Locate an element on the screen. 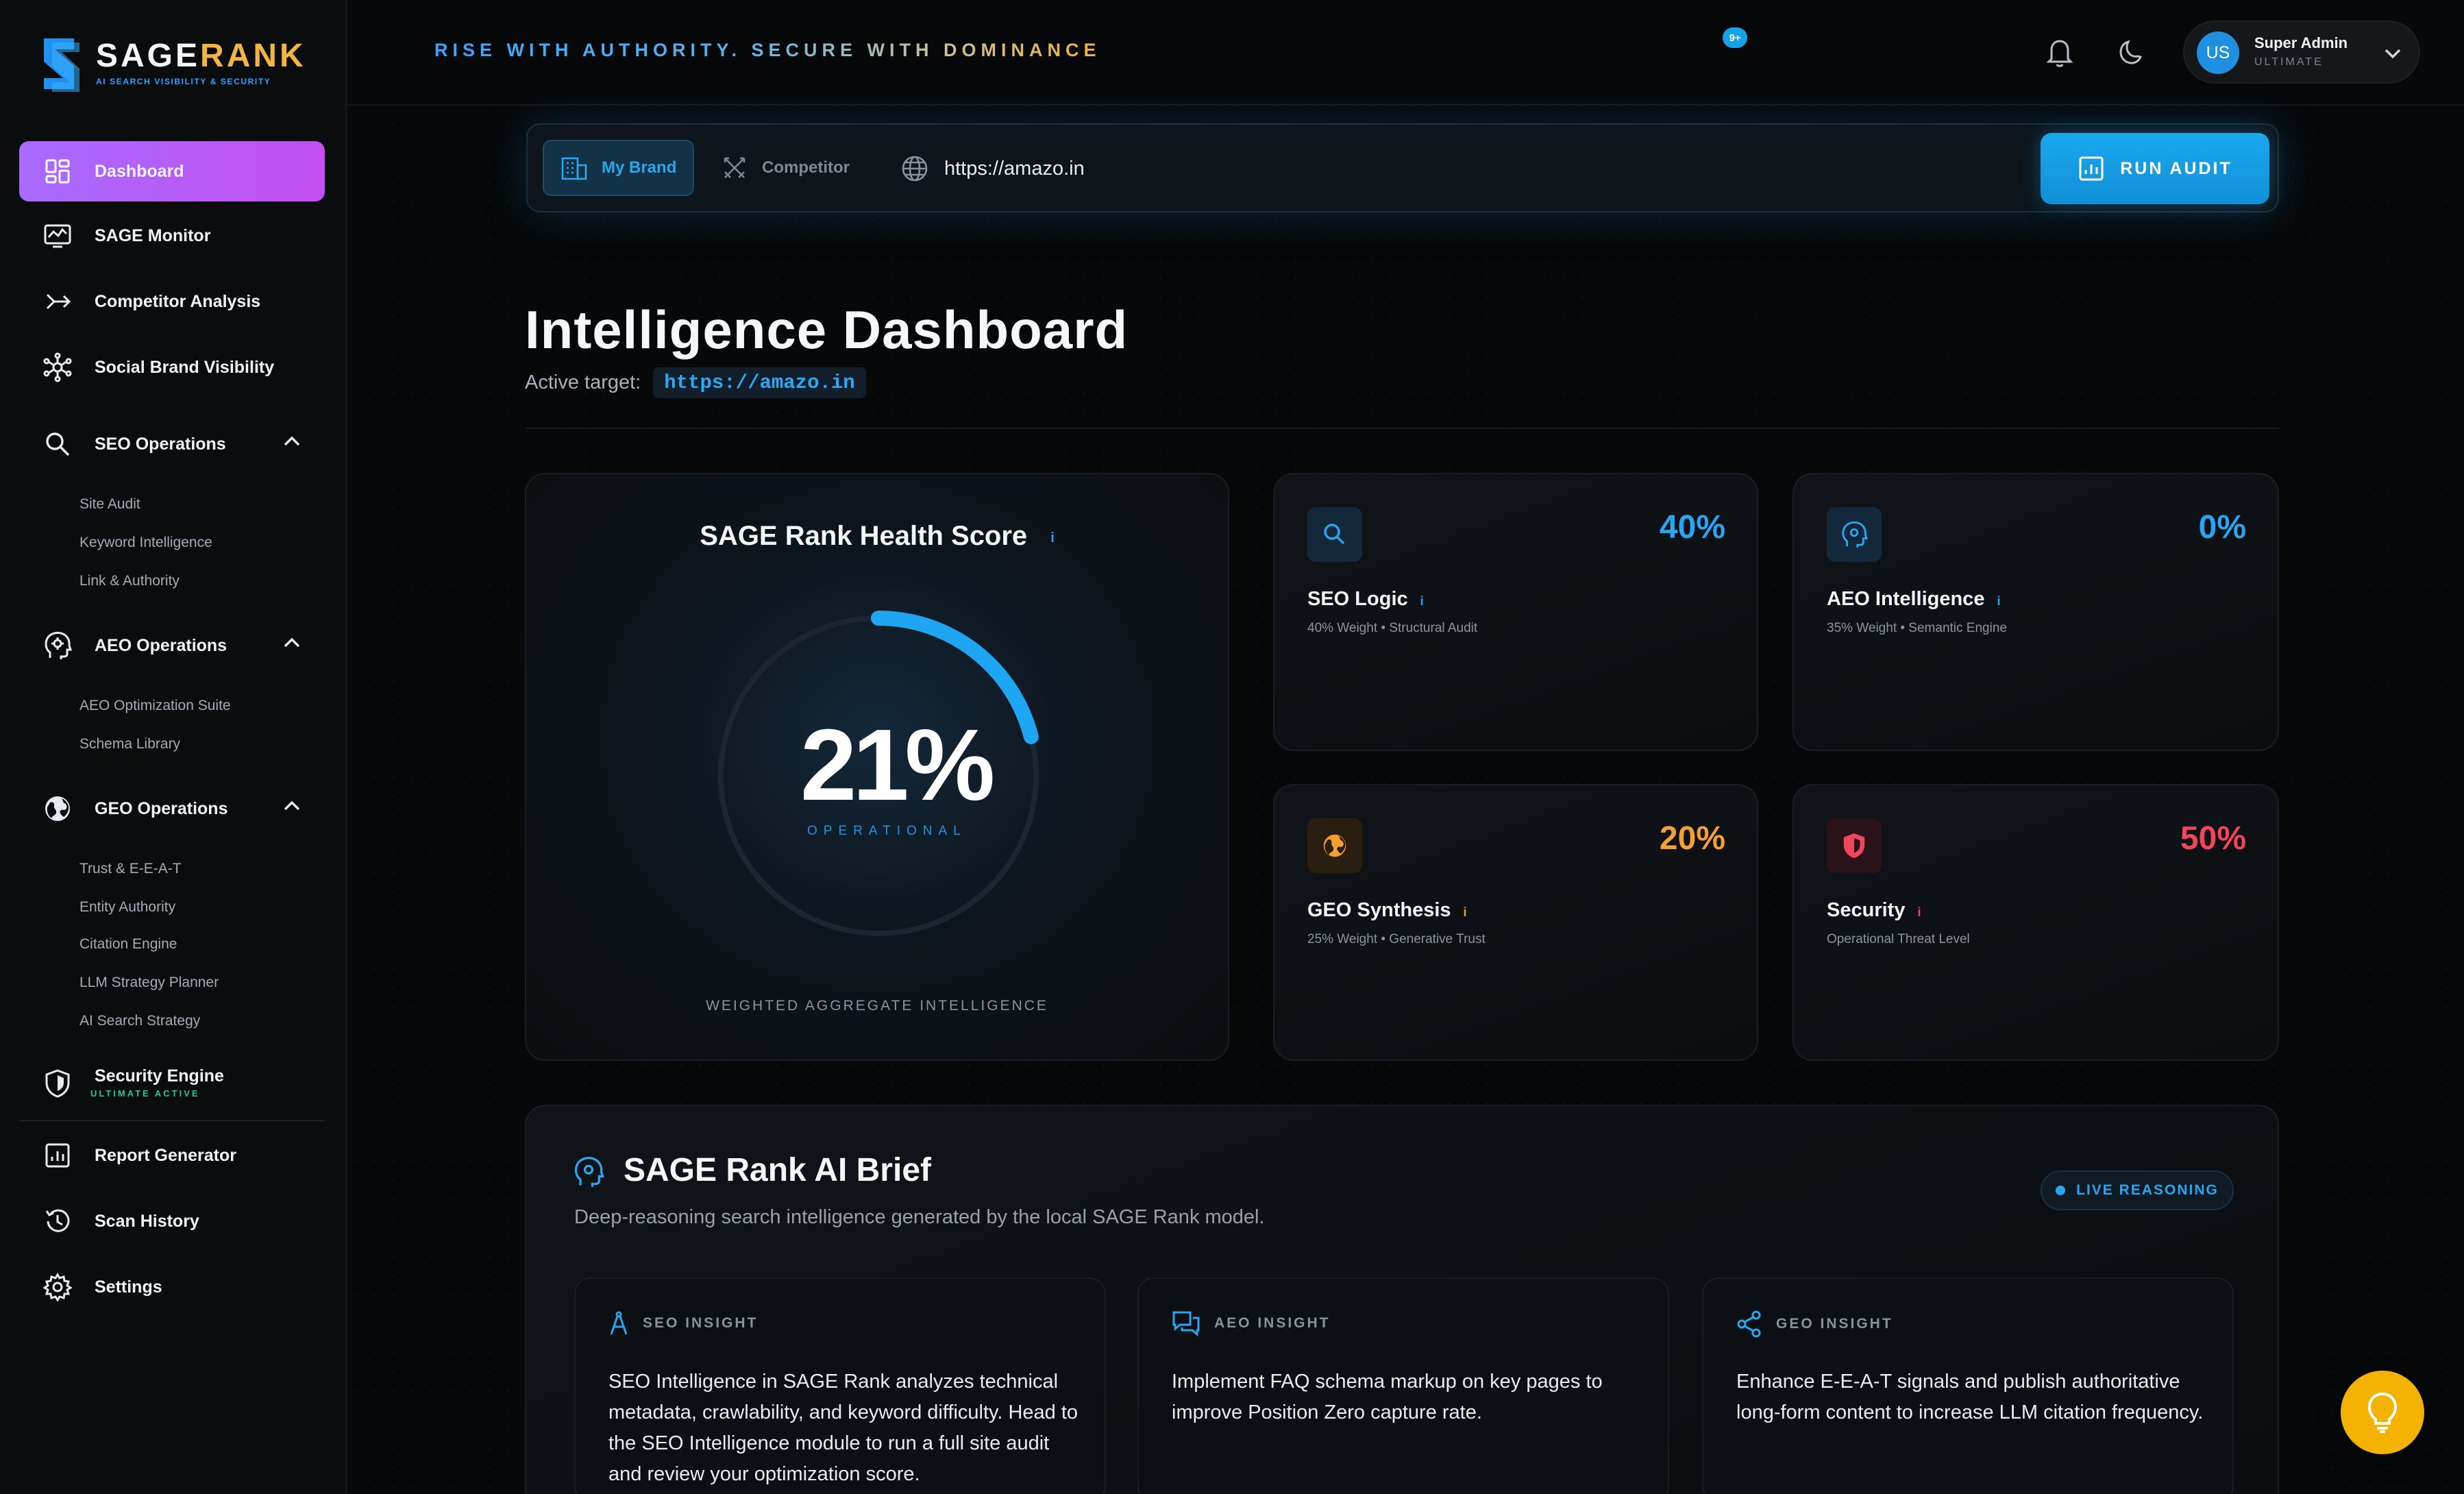 The image size is (2464, 1494). sidebar-subitem-site-audit: Site Audit is located at coordinates (110, 504).